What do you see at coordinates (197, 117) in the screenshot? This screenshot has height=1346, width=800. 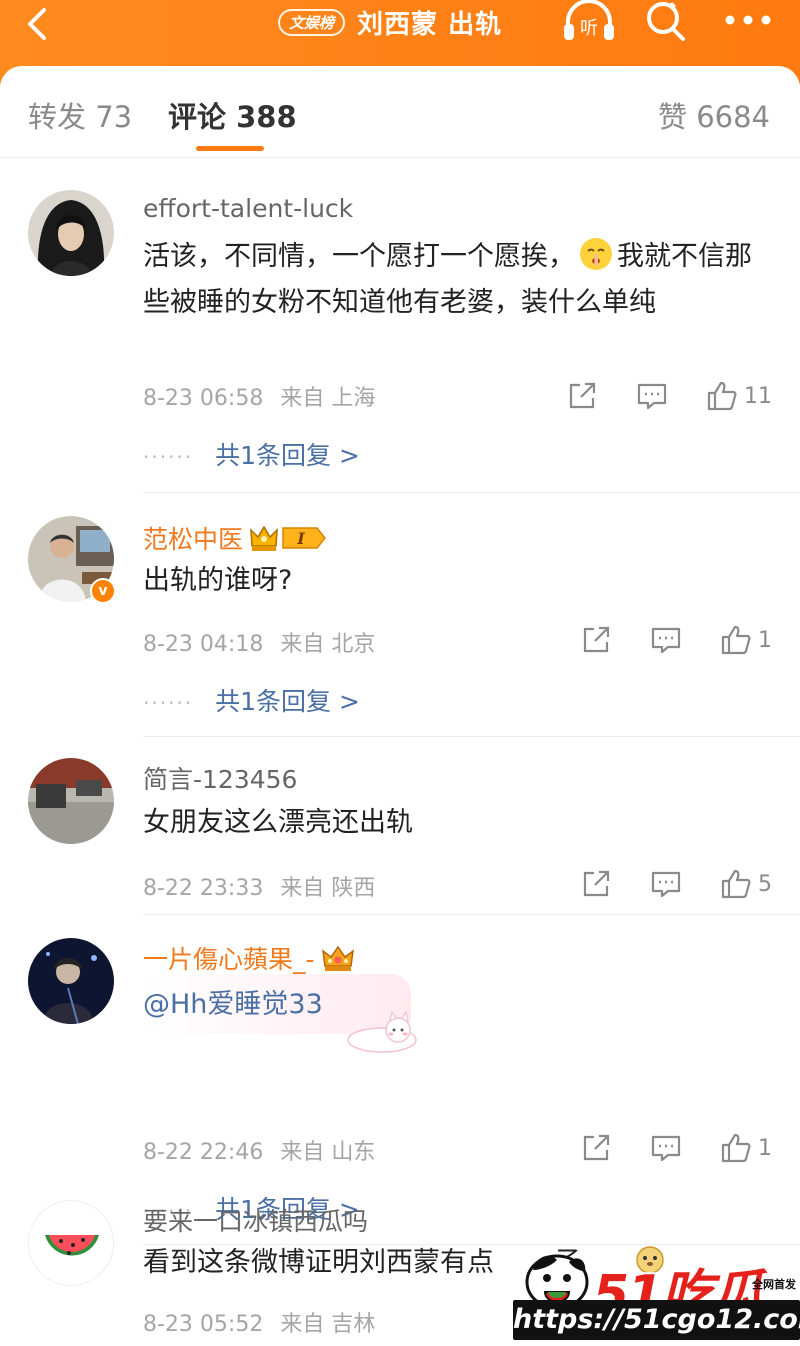 I see `tab-comment-label: 评论` at bounding box center [197, 117].